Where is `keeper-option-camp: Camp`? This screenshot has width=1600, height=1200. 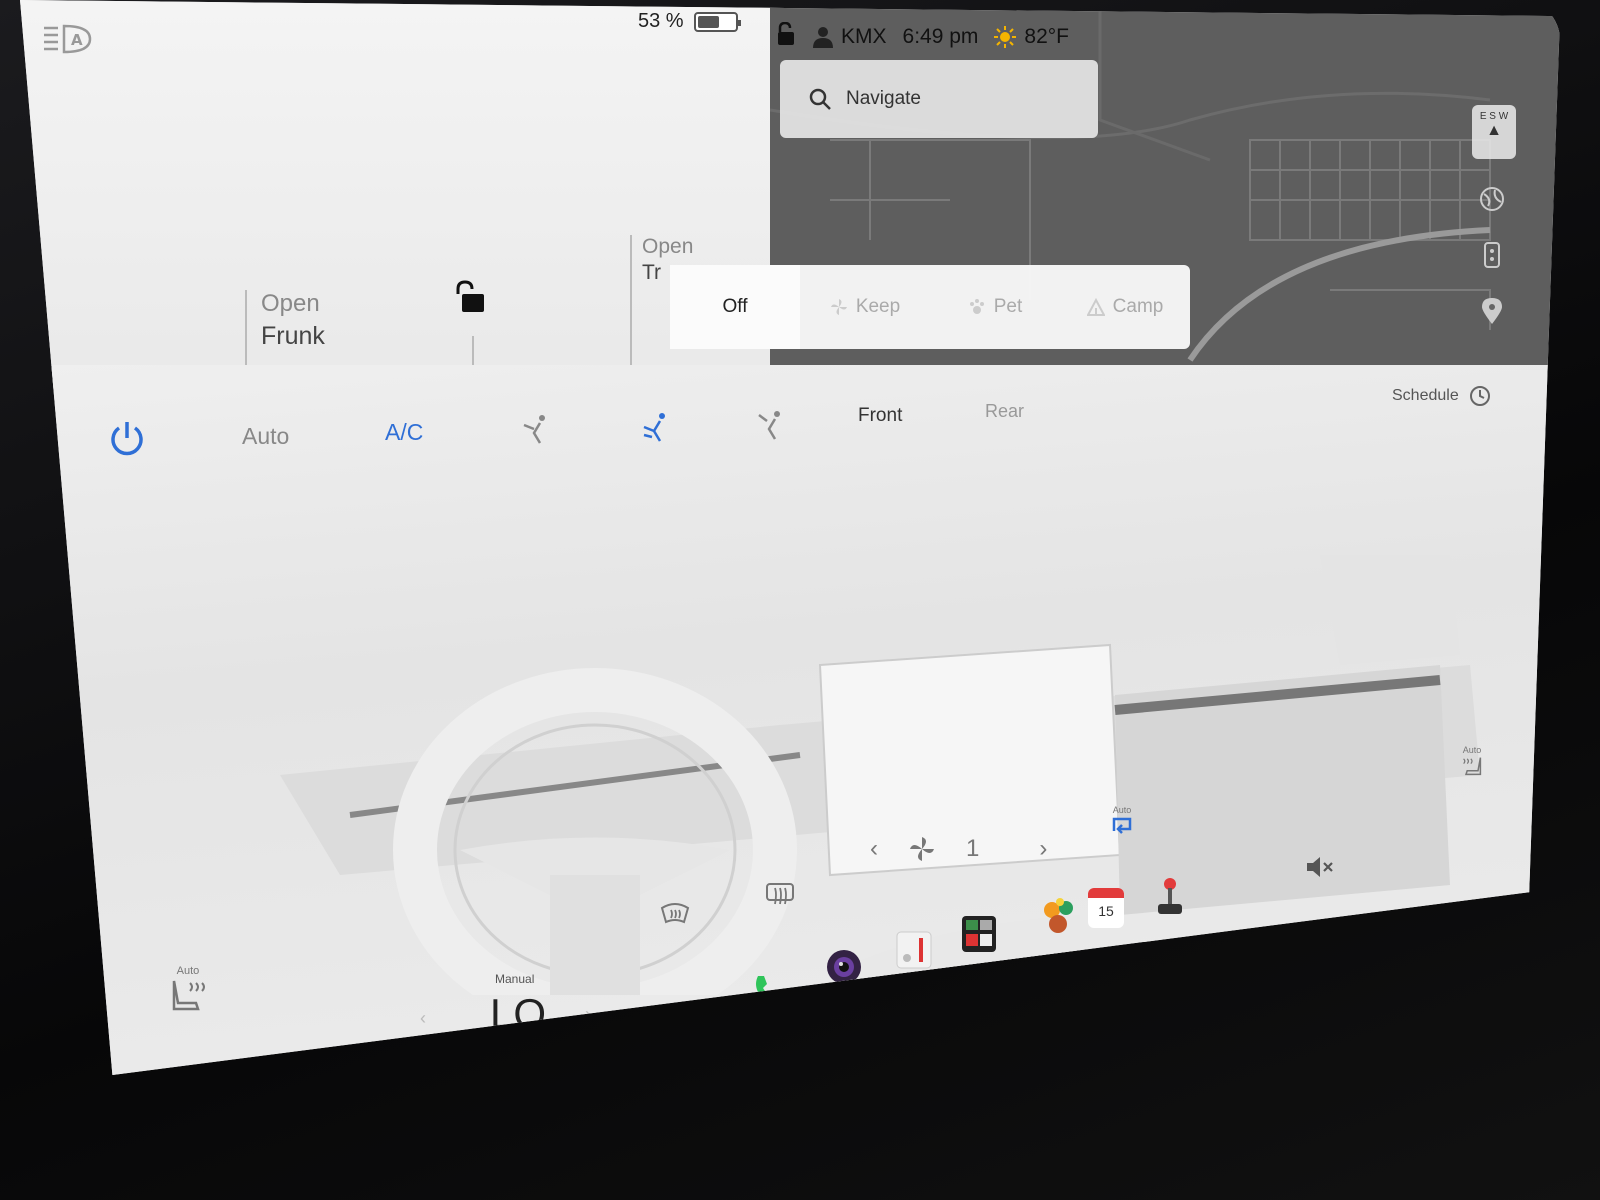
keeper-option-camp: Camp is located at coordinates (1125, 307).